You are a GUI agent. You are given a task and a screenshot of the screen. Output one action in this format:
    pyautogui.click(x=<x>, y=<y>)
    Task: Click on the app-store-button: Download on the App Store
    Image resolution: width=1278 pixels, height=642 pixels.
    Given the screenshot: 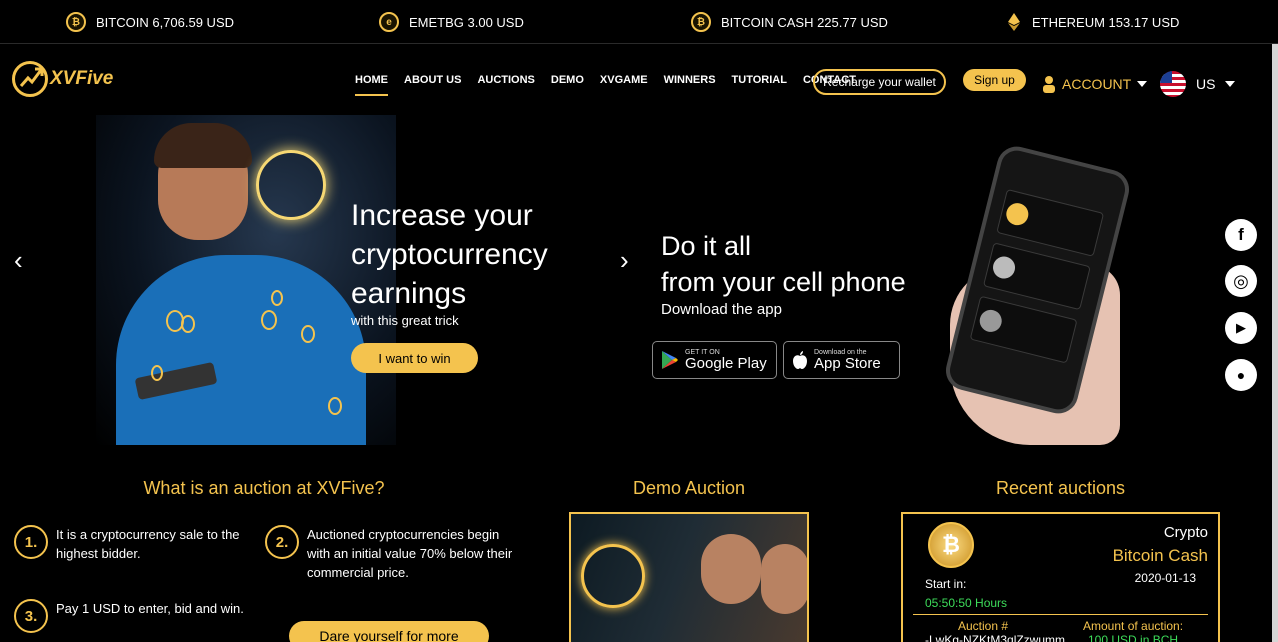 What is the action you would take?
    pyautogui.click(x=841, y=360)
    